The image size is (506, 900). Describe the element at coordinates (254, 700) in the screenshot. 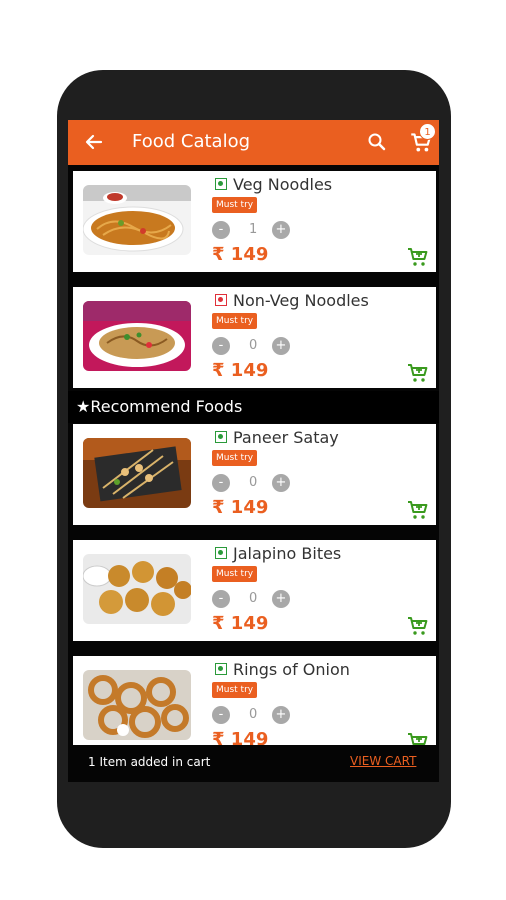

I see `list-item: Rings of Onion Must try - 0 + ₹ 149` at that location.